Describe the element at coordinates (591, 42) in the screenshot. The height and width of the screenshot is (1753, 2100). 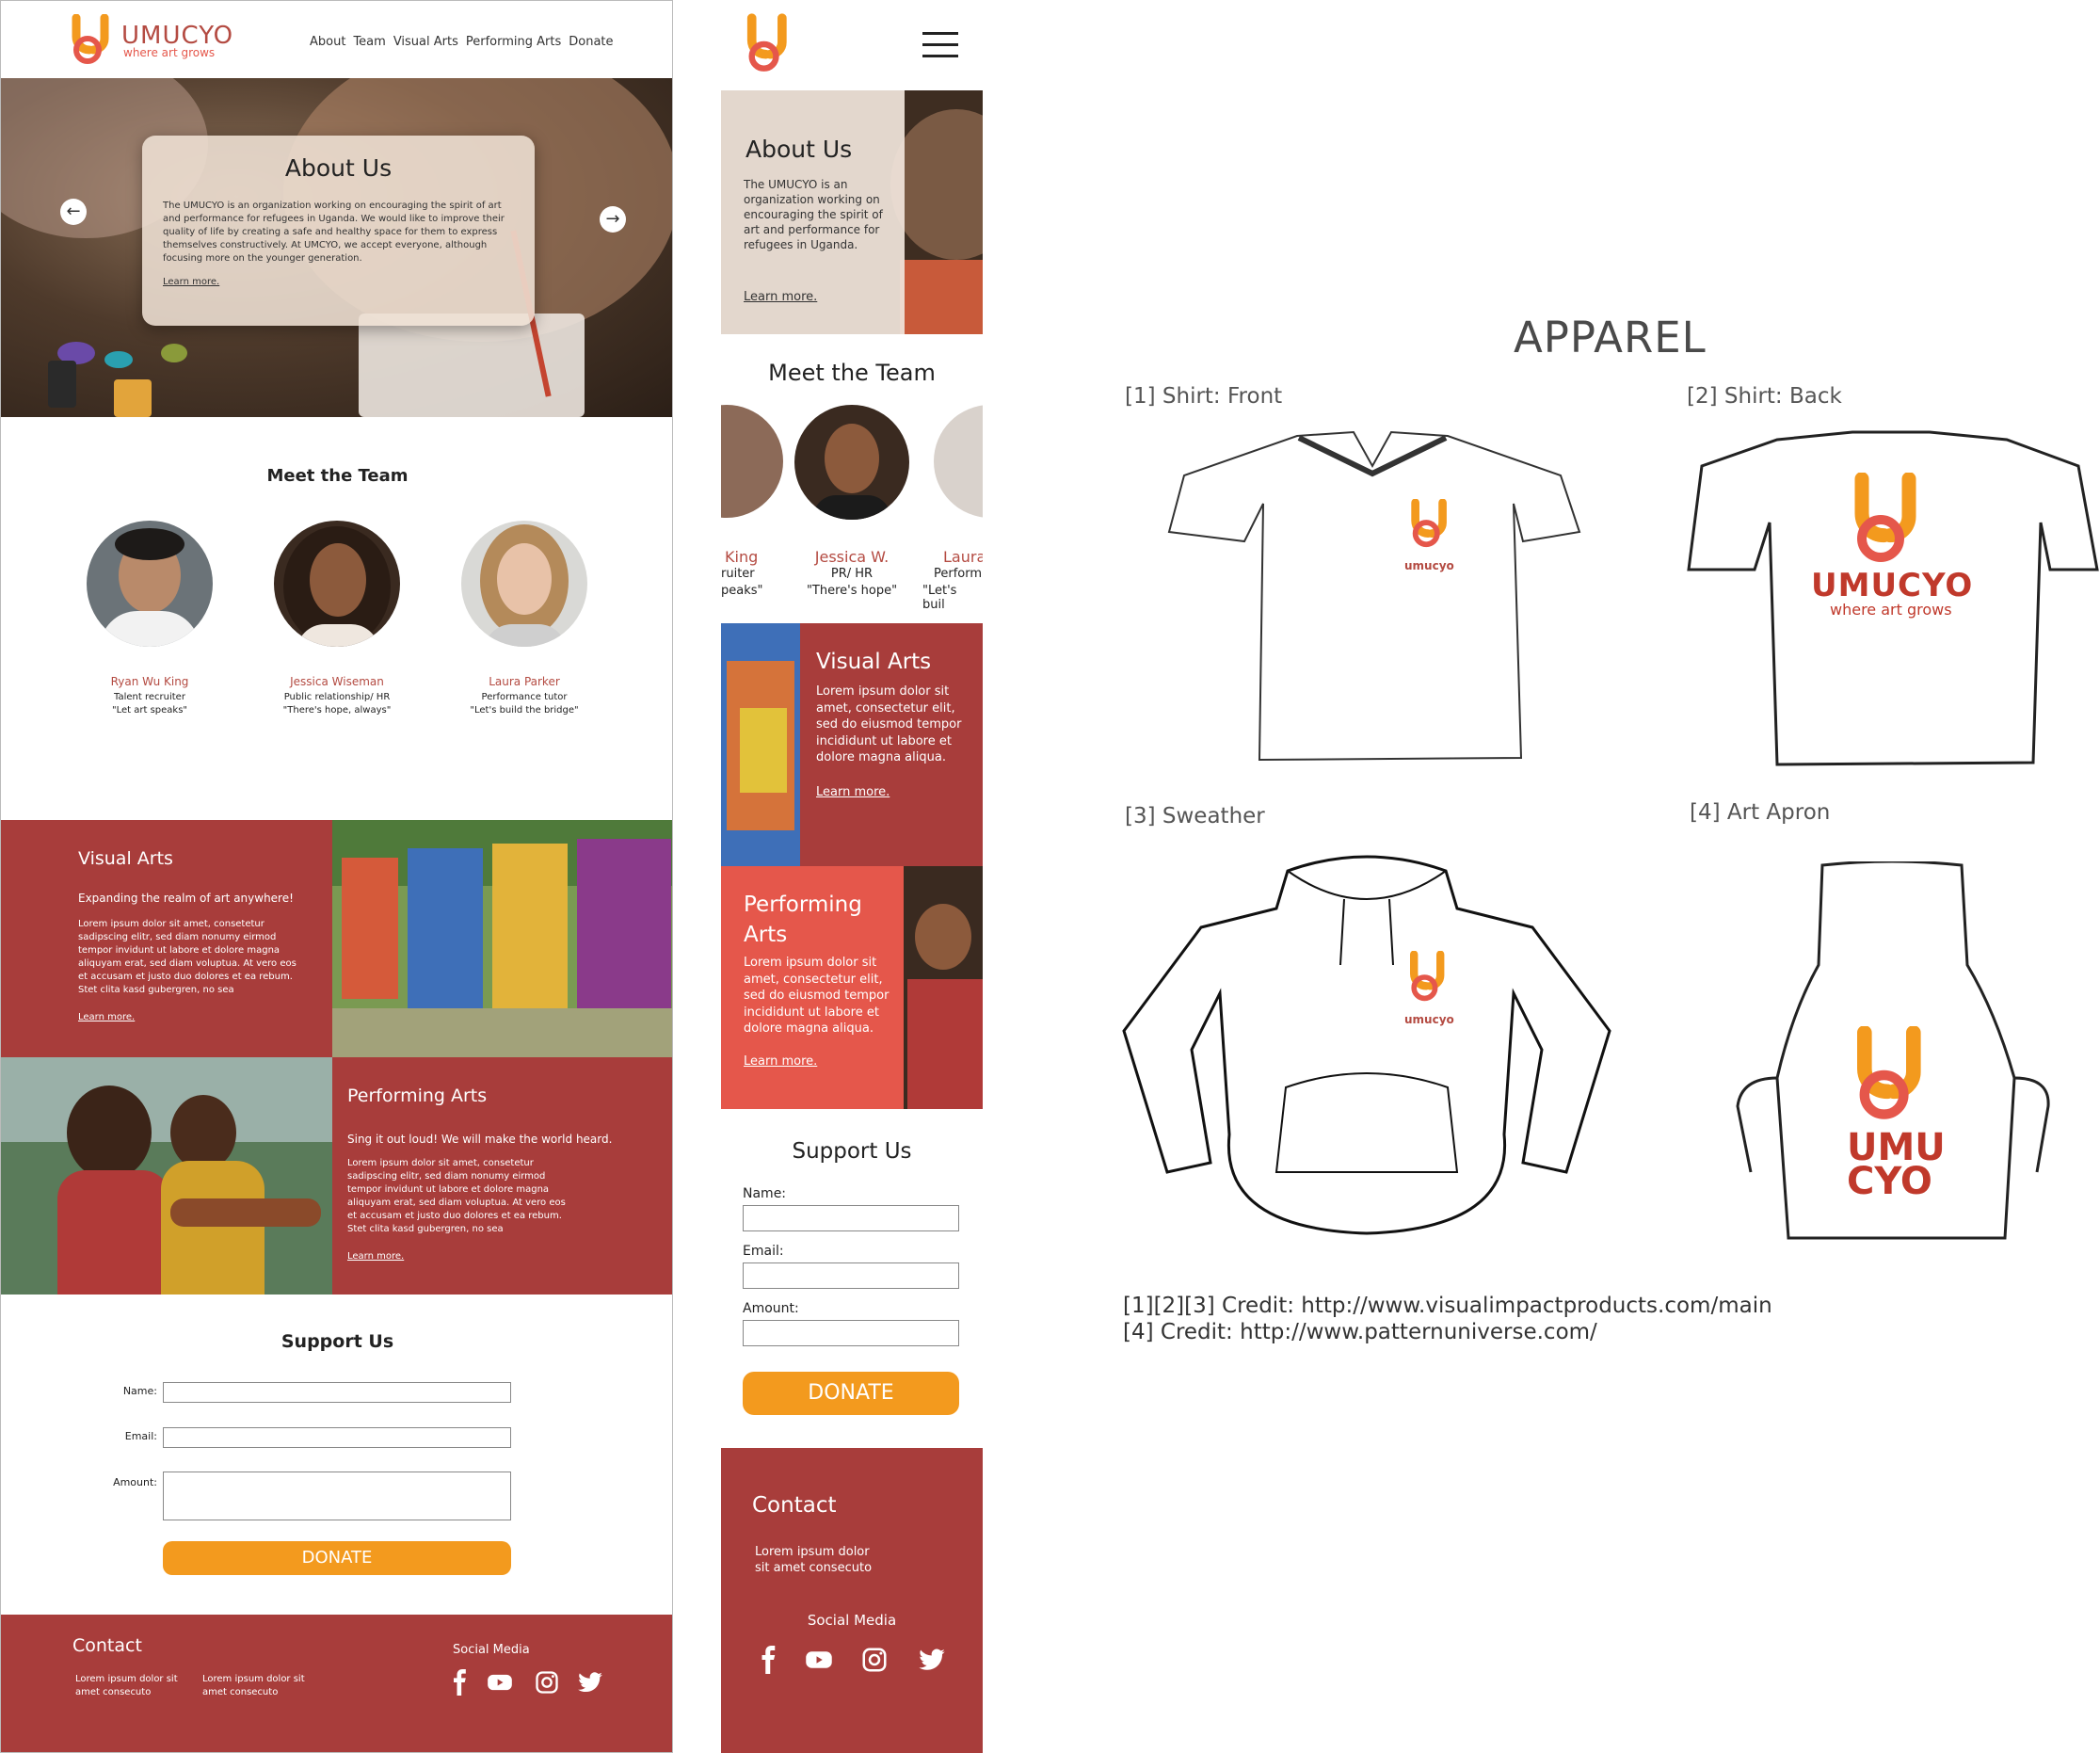
I see `nav-donate: Donate` at that location.